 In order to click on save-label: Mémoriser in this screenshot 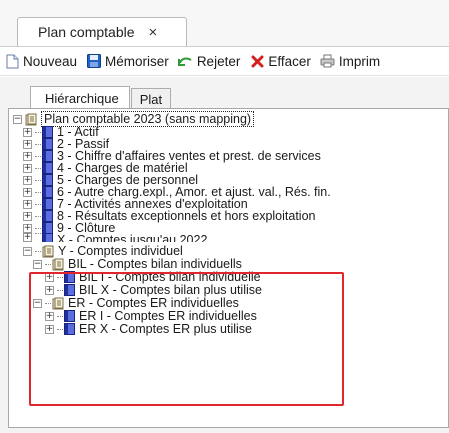, I will do `click(137, 61)`.